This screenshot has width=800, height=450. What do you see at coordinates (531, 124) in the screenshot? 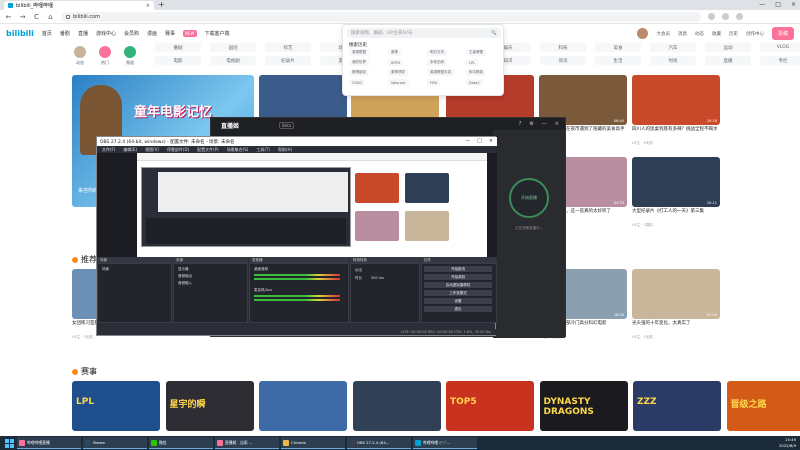
I see `settings-icon: ⚙` at bounding box center [531, 124].